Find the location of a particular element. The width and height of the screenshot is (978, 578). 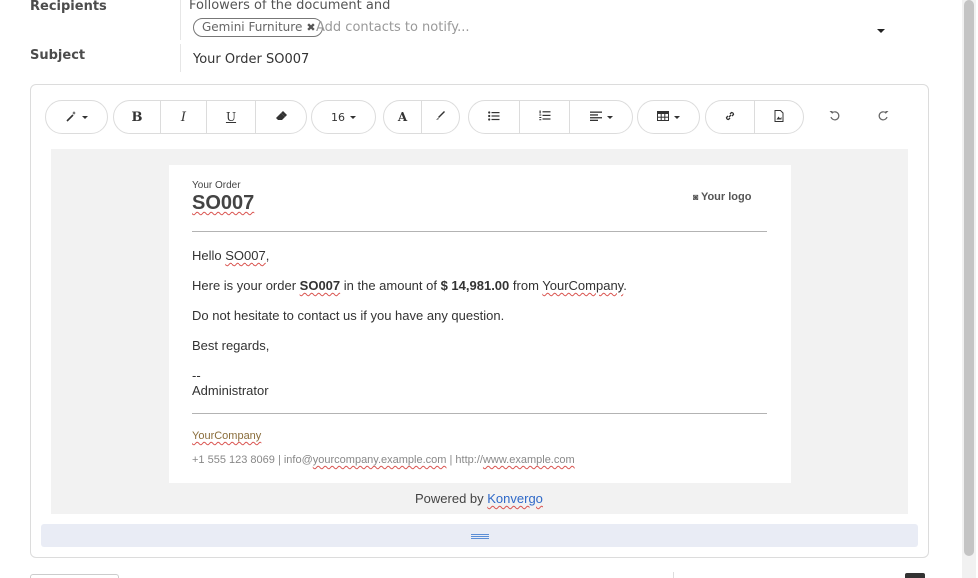

format-group: B I U is located at coordinates (210, 117).